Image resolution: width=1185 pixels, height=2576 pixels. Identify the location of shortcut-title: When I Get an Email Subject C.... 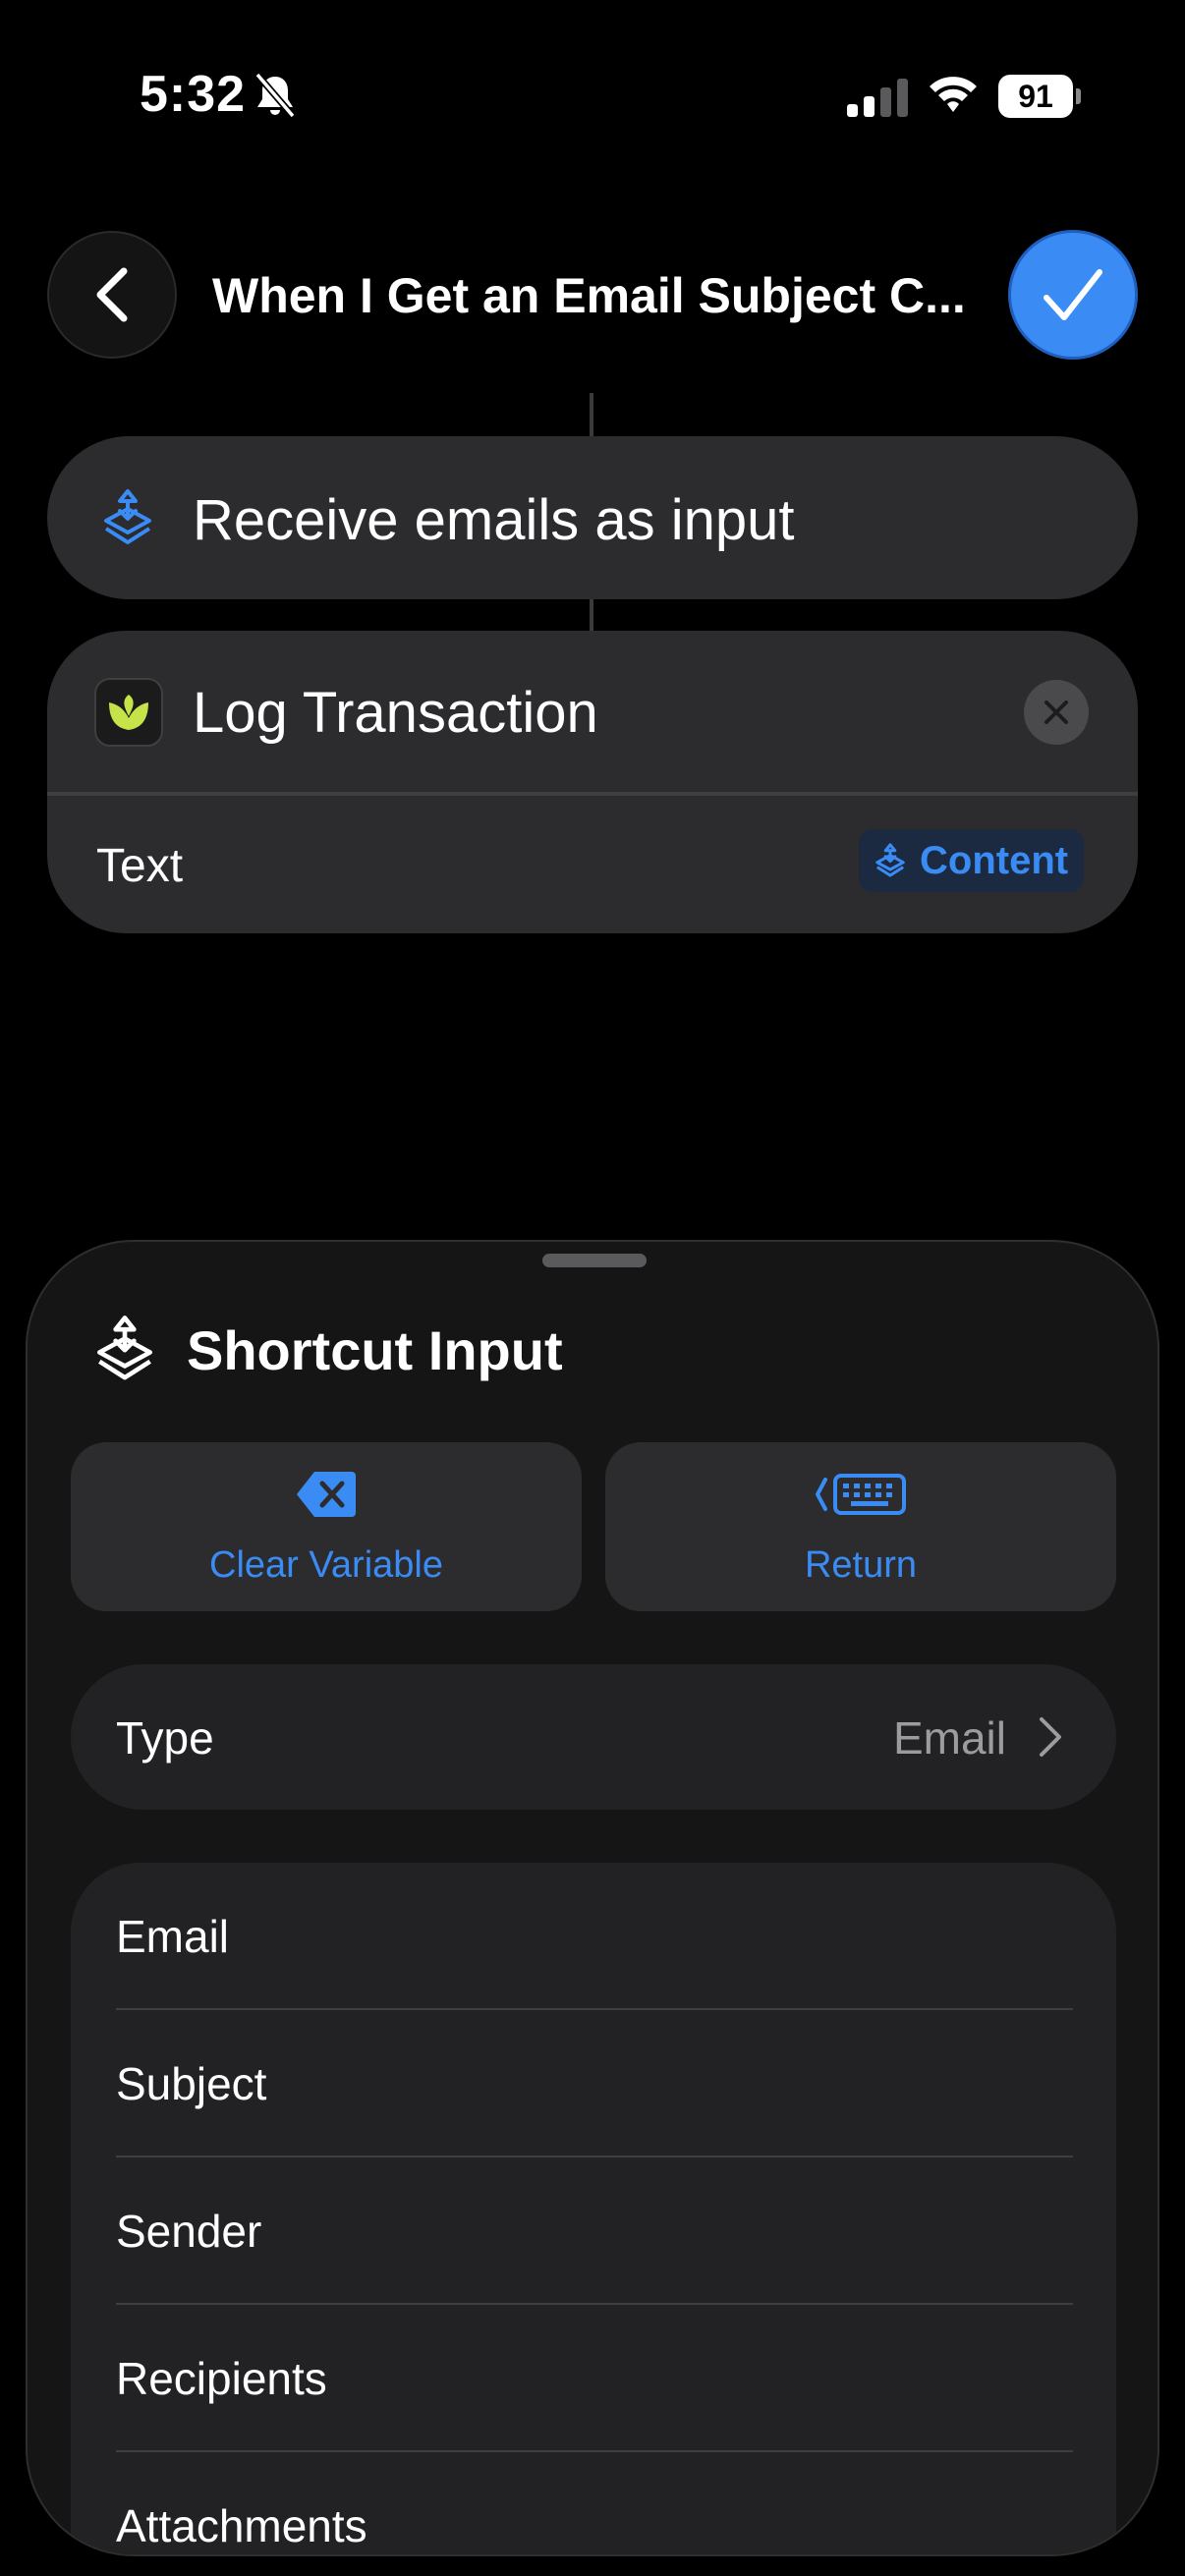
(591, 295).